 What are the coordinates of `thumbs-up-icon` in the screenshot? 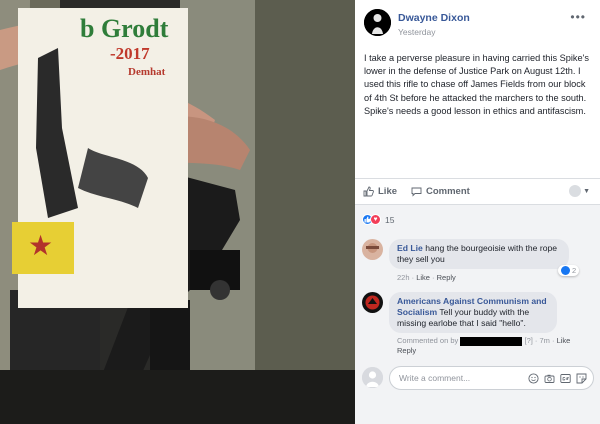 It's located at (368, 191).